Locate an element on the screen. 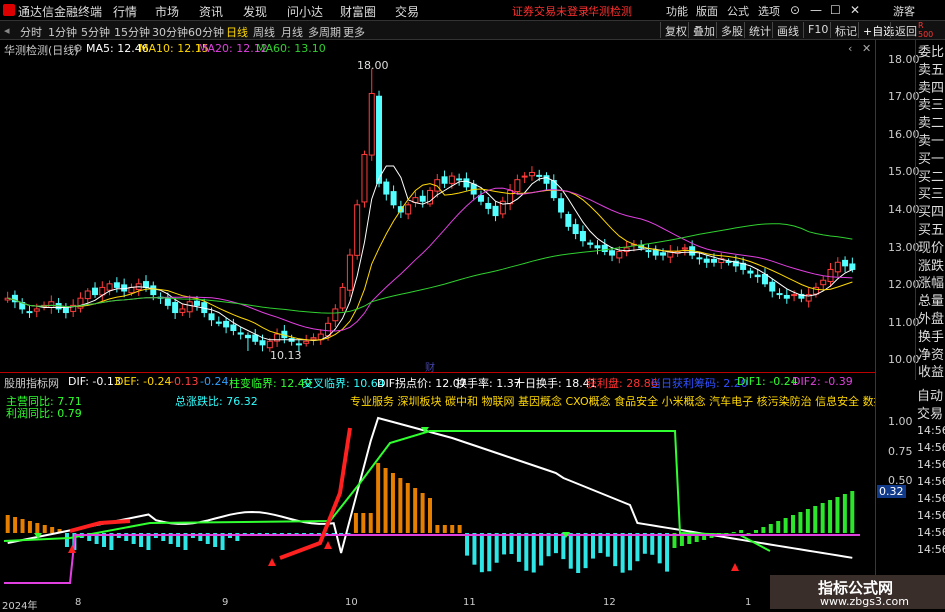 The height and width of the screenshot is (612, 945). red-segment is located at coordinates (100, 526).